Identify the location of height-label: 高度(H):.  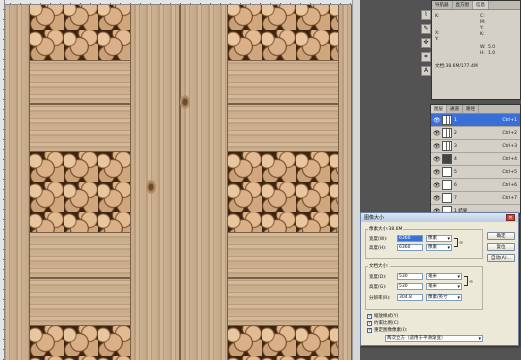
(378, 248).